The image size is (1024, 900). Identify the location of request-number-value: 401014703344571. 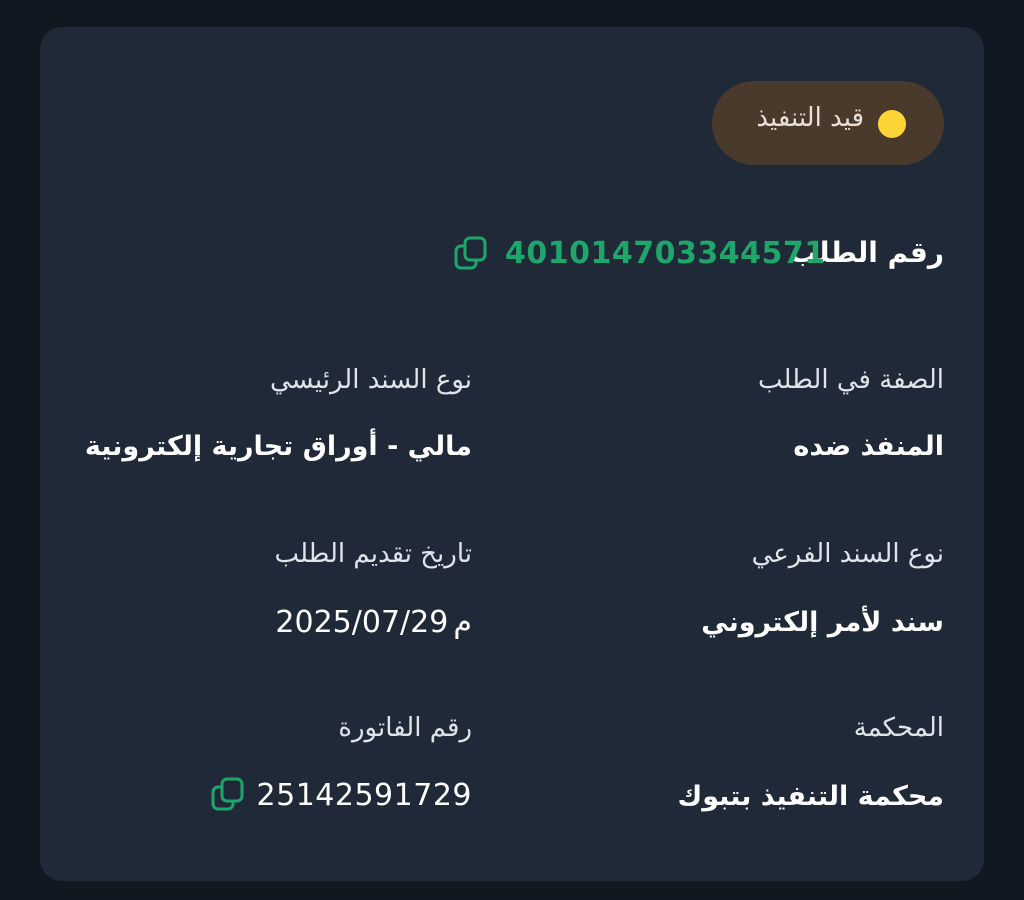
(665, 253).